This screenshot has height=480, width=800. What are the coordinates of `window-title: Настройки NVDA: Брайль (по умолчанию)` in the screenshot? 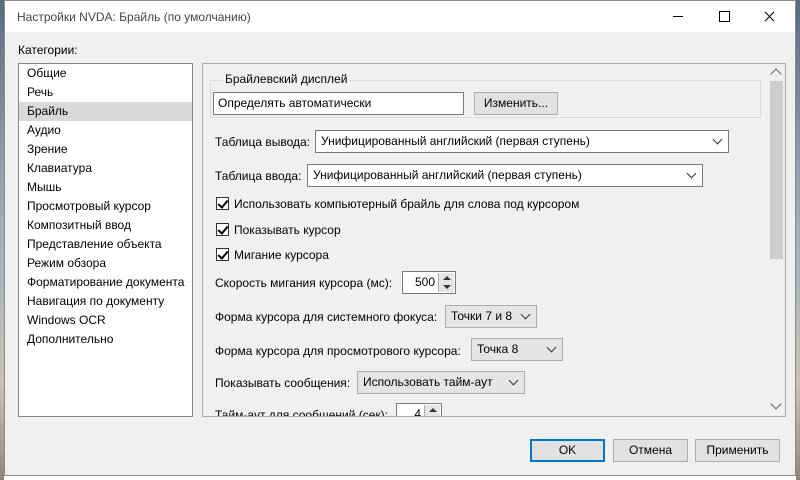 It's located at (134, 17).